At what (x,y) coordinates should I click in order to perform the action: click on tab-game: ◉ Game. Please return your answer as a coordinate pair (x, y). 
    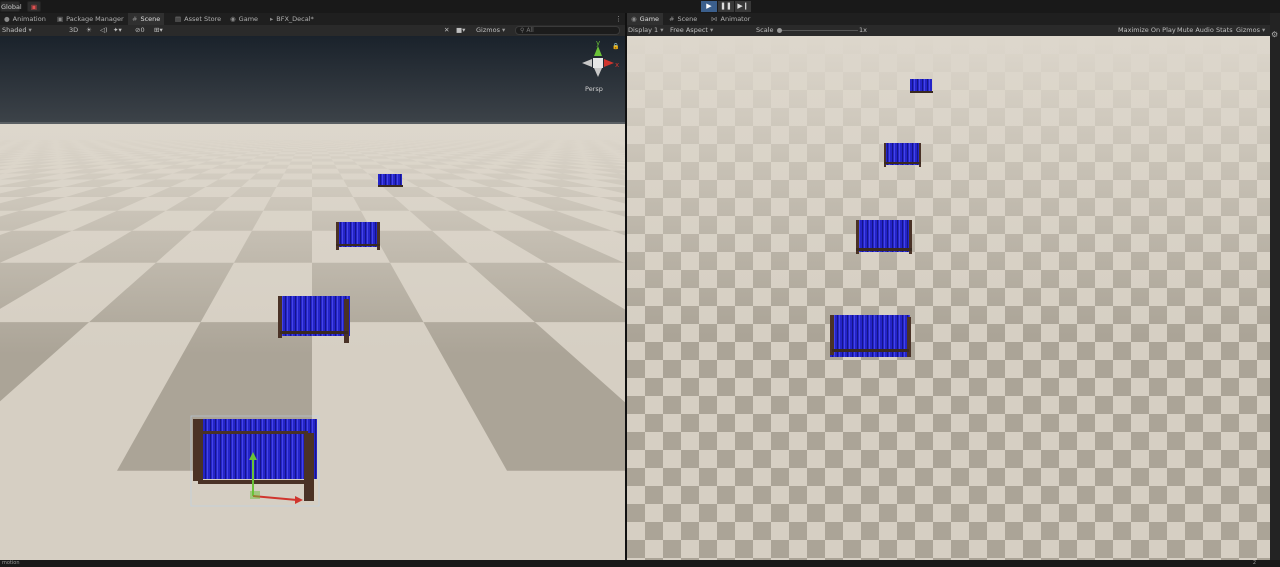
    Looking at the image, I should click on (244, 19).